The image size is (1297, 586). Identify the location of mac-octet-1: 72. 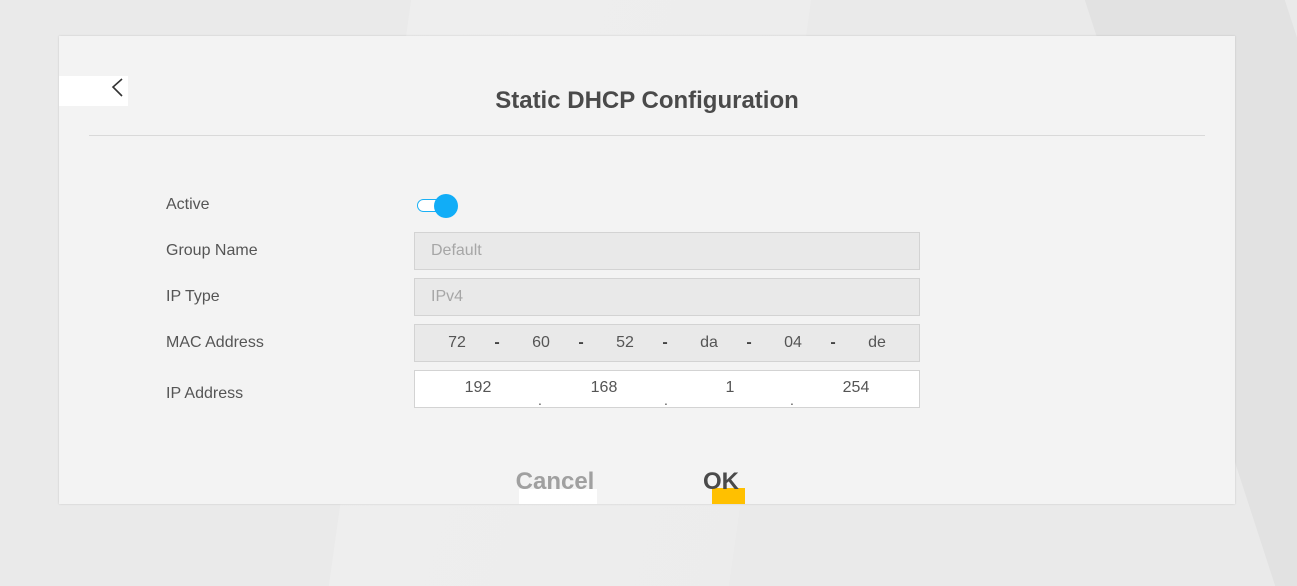
(457, 342).